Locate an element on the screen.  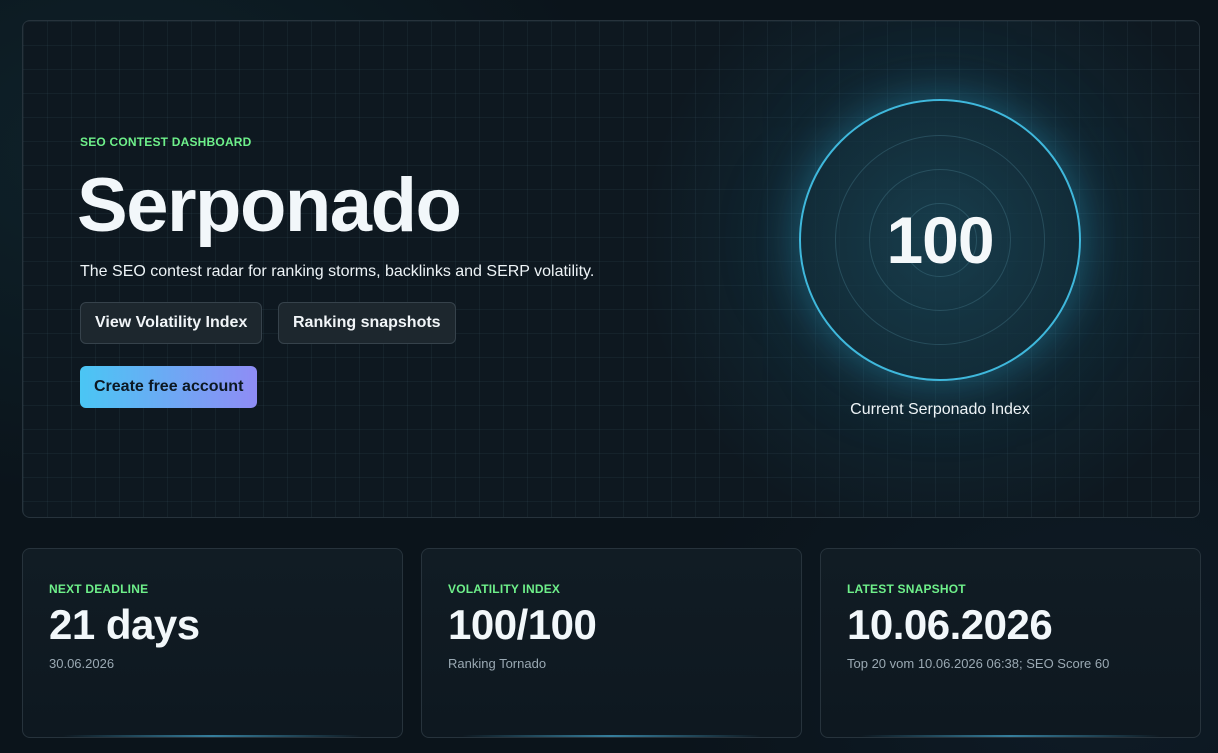
view-volatility-index-button: View Volatility Index is located at coordinates (171, 323).